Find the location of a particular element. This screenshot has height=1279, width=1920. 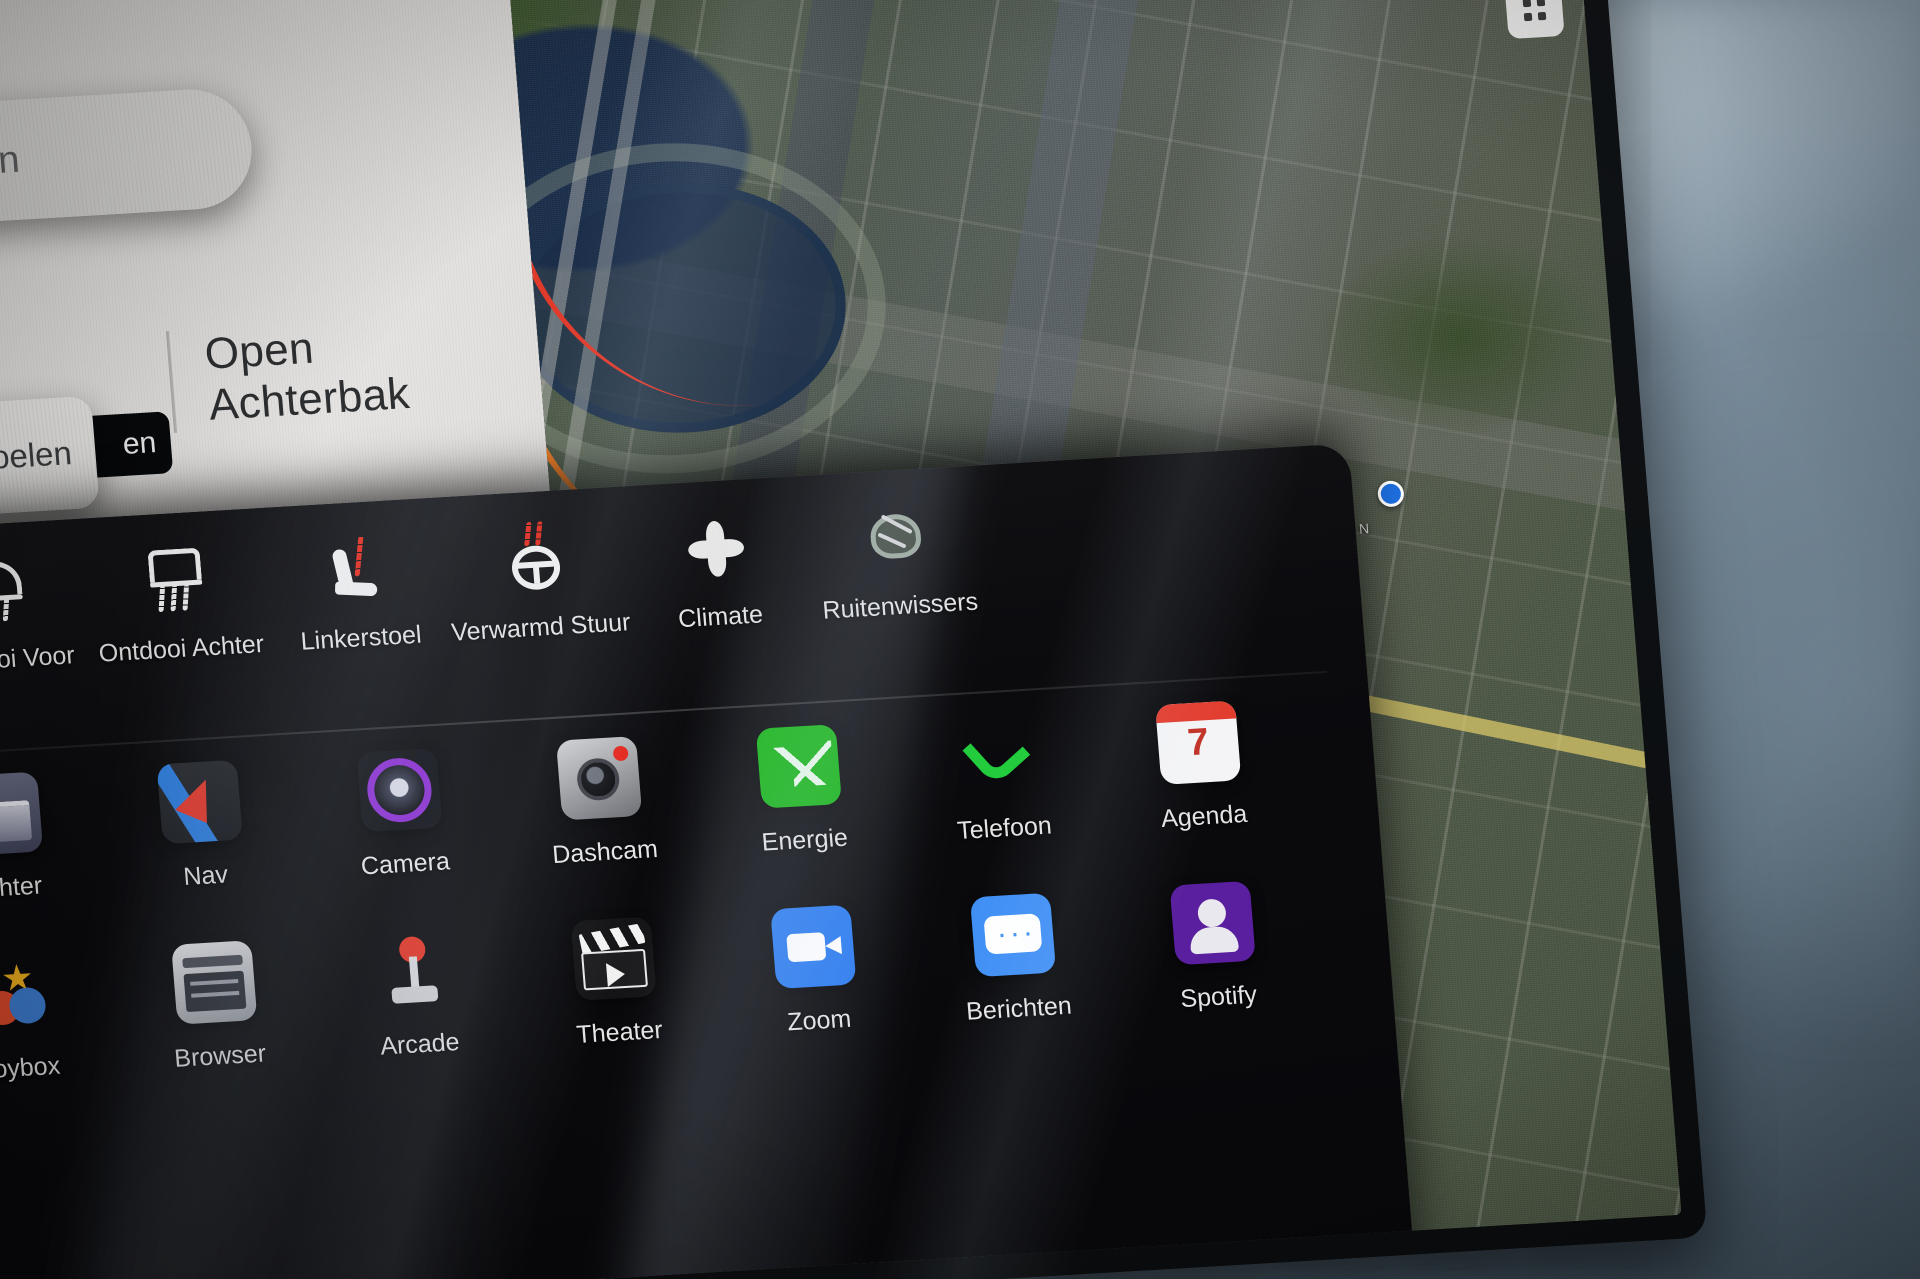

app-label: Spotify is located at coordinates (1218, 997).